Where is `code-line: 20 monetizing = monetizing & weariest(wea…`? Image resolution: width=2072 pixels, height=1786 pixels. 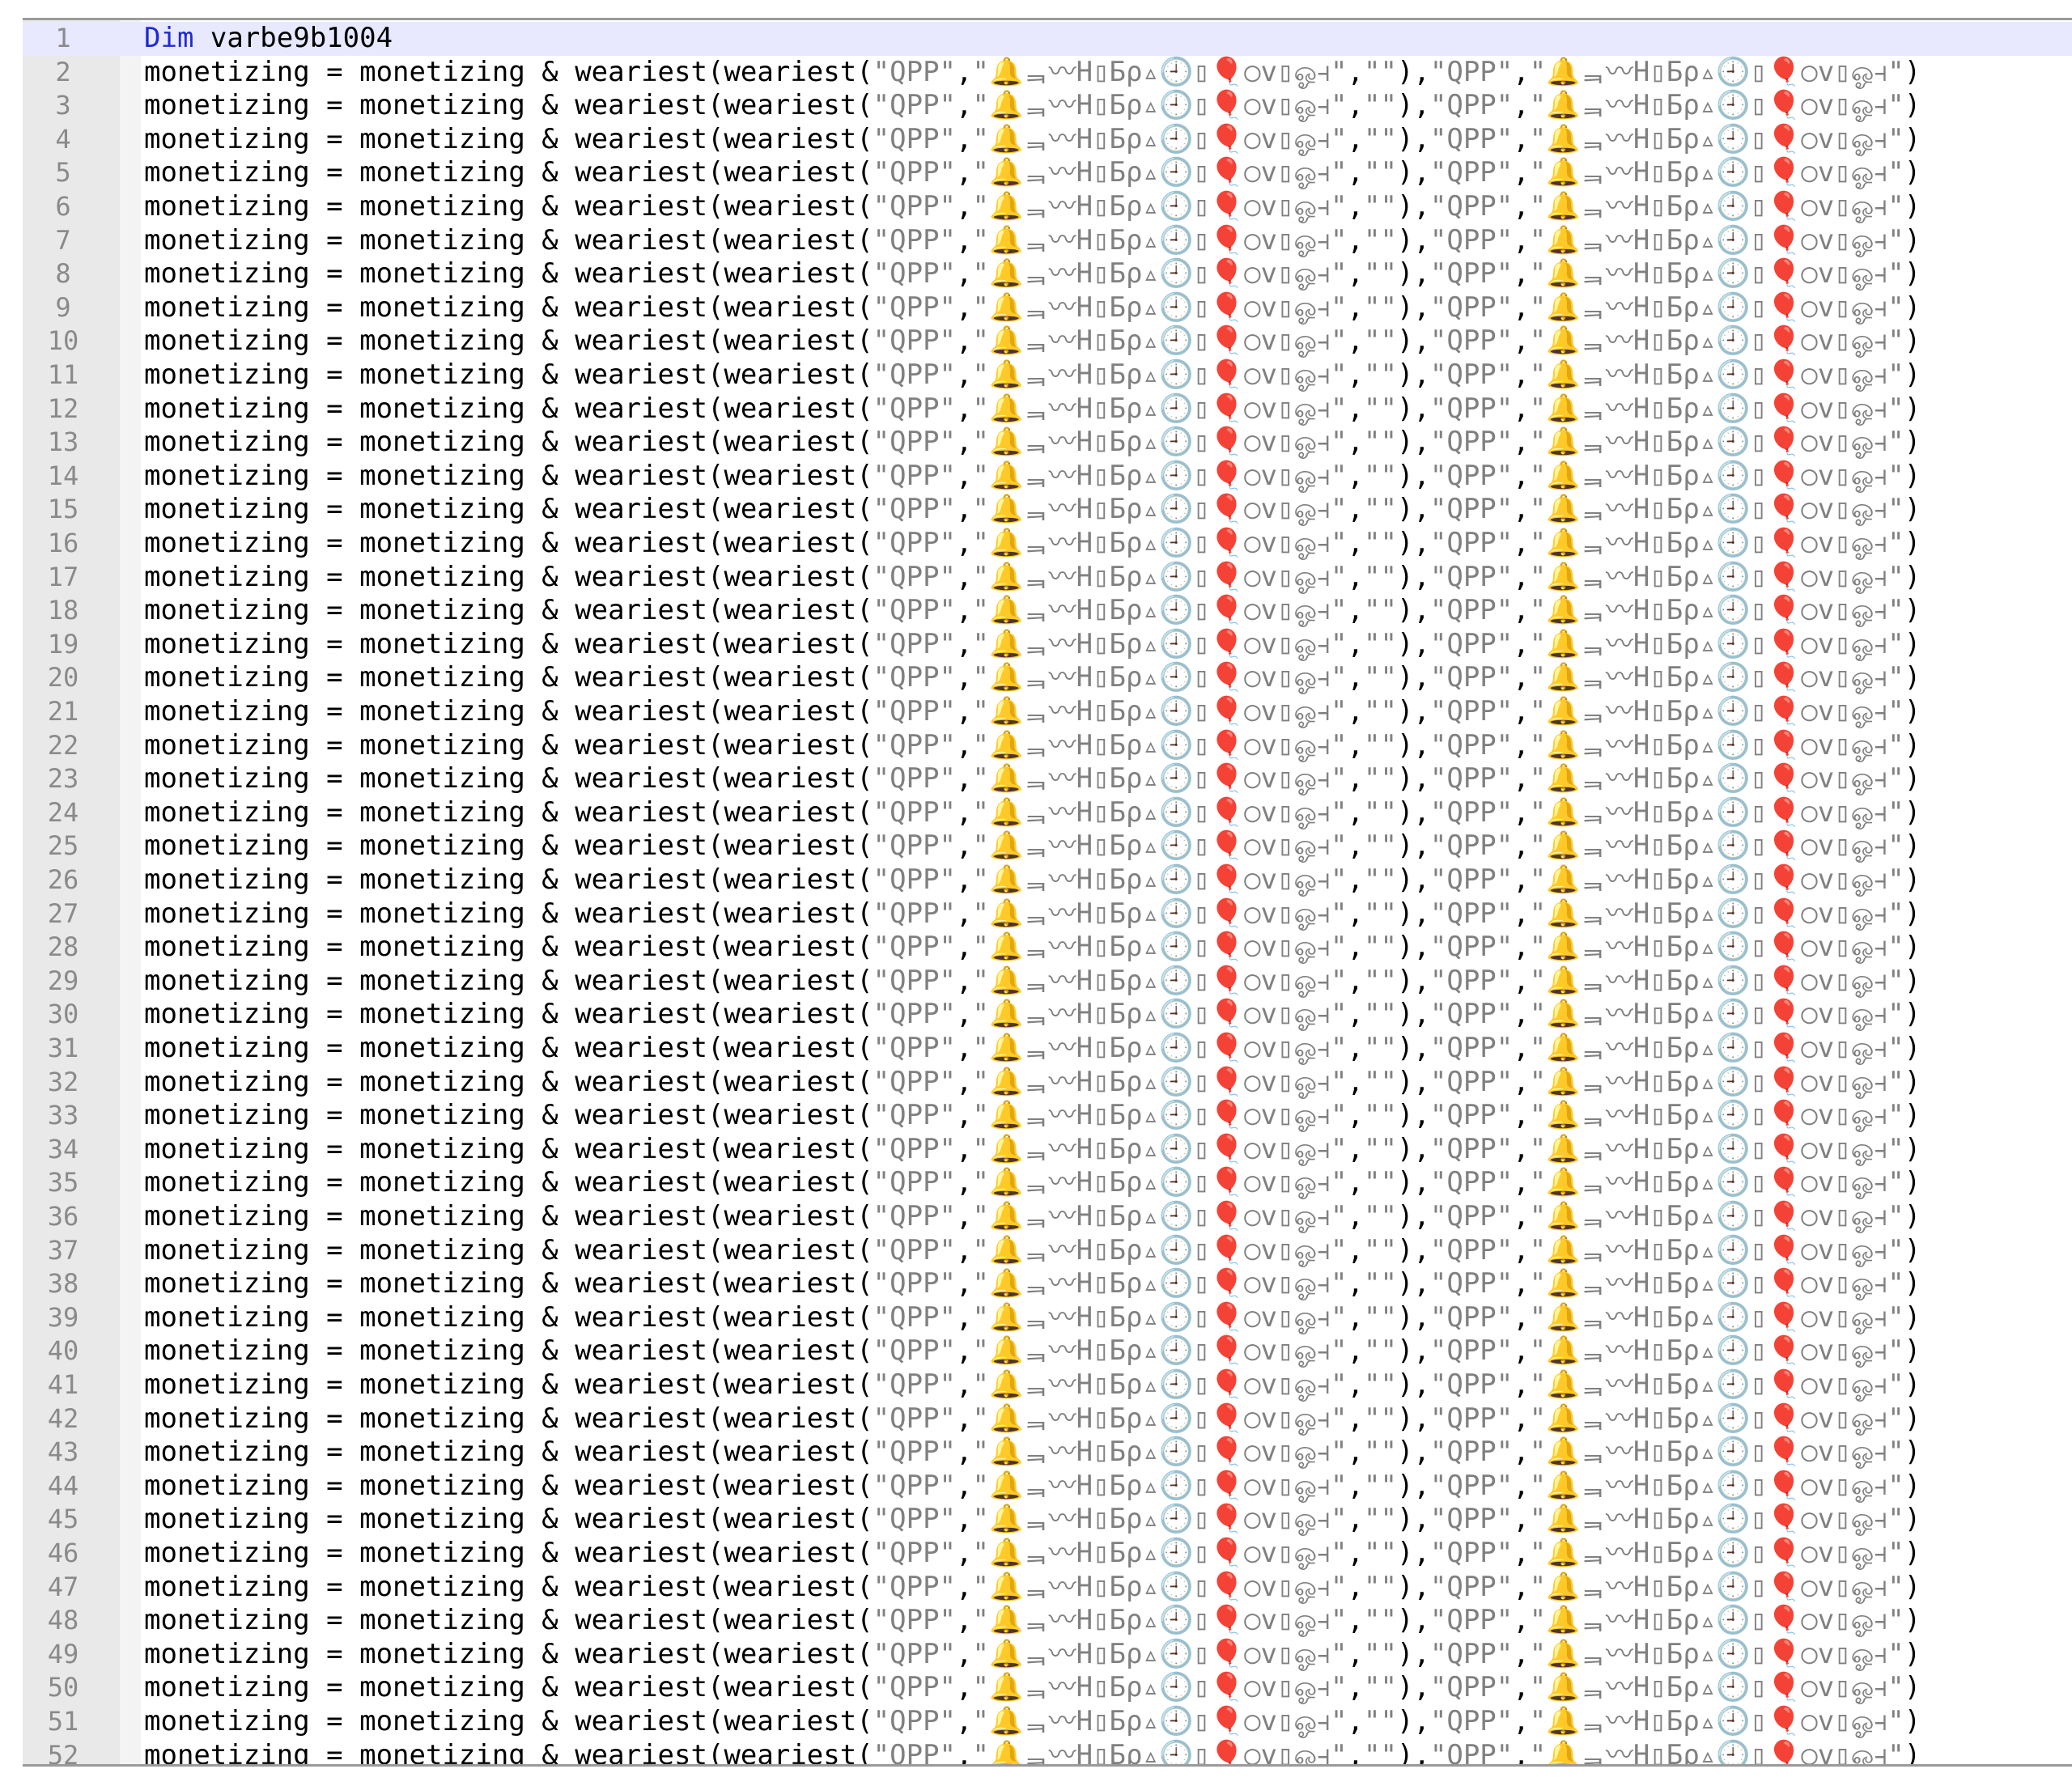 code-line: 20 monetizing = monetizing & weariest(wea… is located at coordinates (1047, 678).